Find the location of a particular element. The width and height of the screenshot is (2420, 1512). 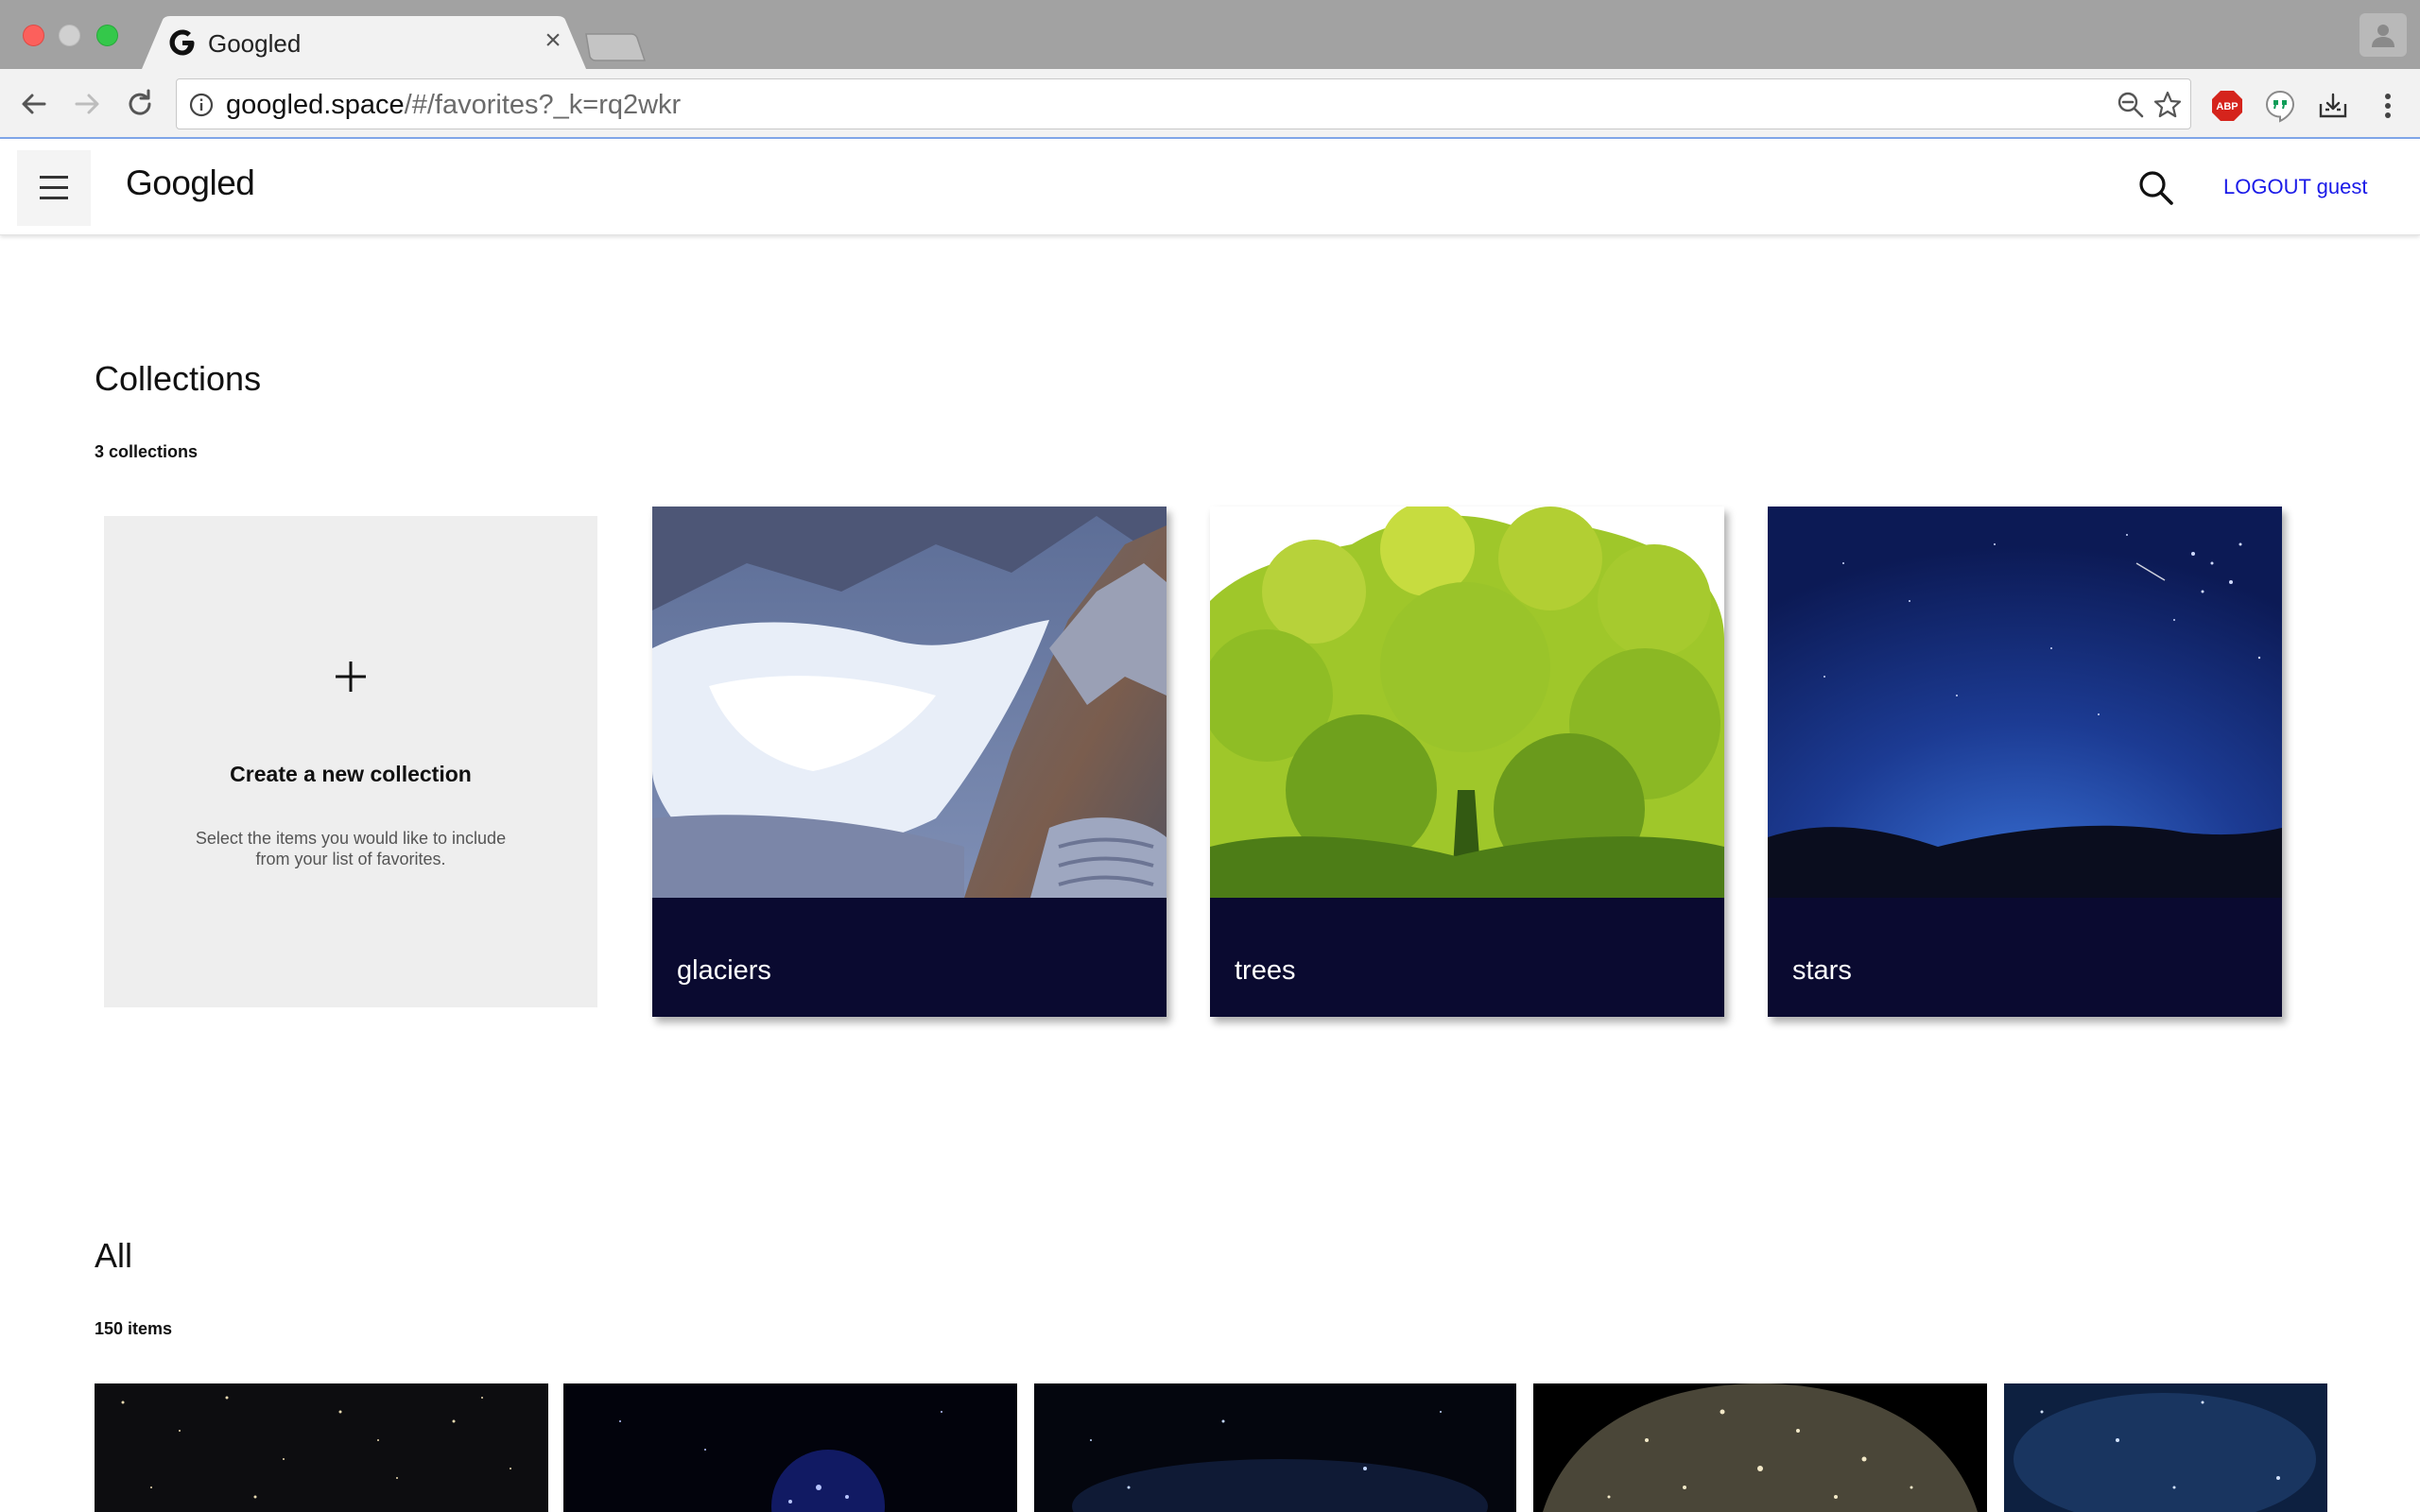

forward-arrow-icon is located at coordinates (87, 104).